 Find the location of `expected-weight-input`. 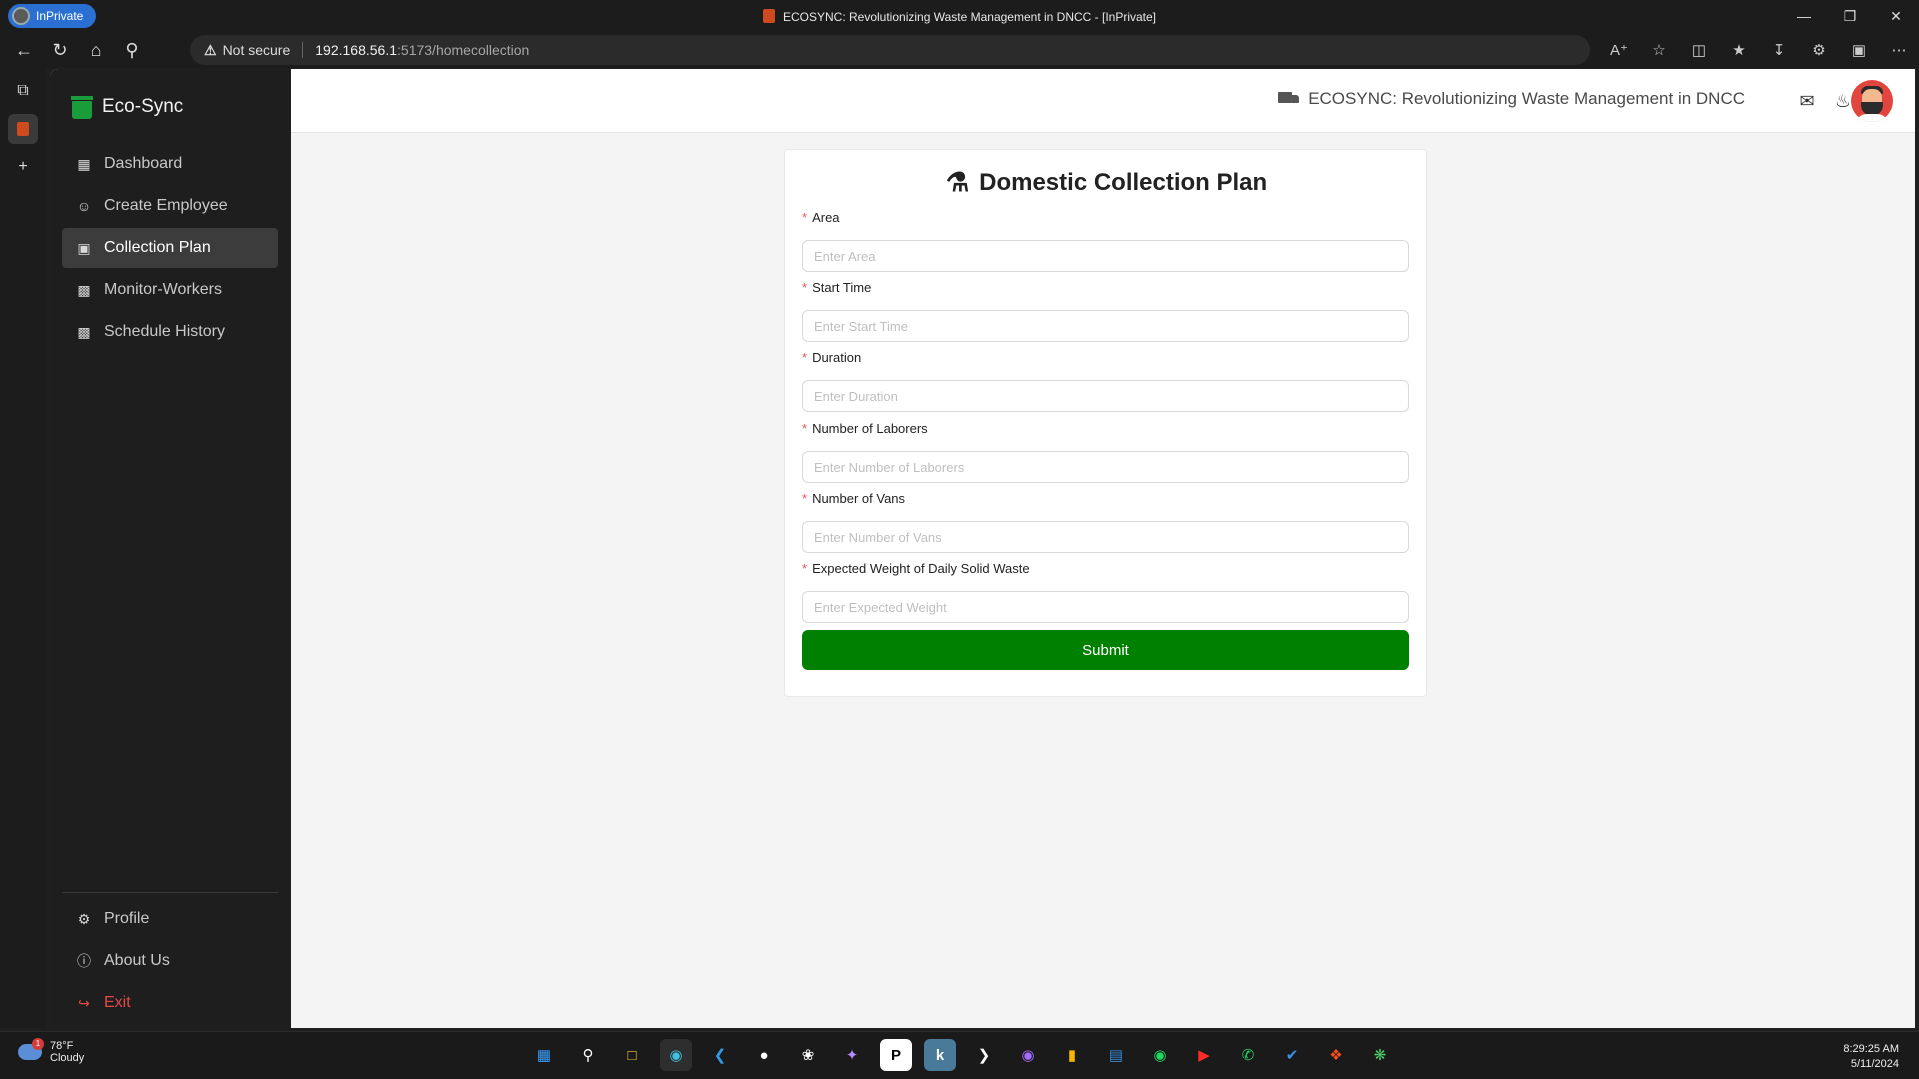

expected-weight-input is located at coordinates (1105, 607).